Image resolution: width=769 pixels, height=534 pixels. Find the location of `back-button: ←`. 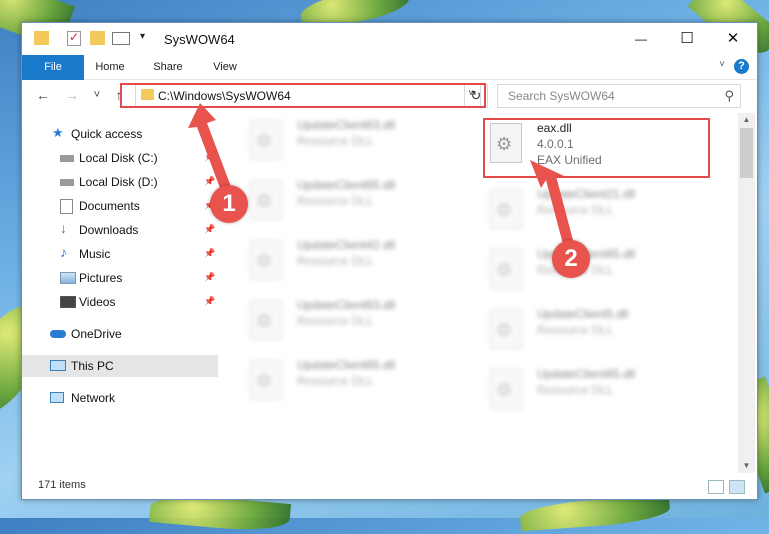

back-button: ← is located at coordinates (43, 95).